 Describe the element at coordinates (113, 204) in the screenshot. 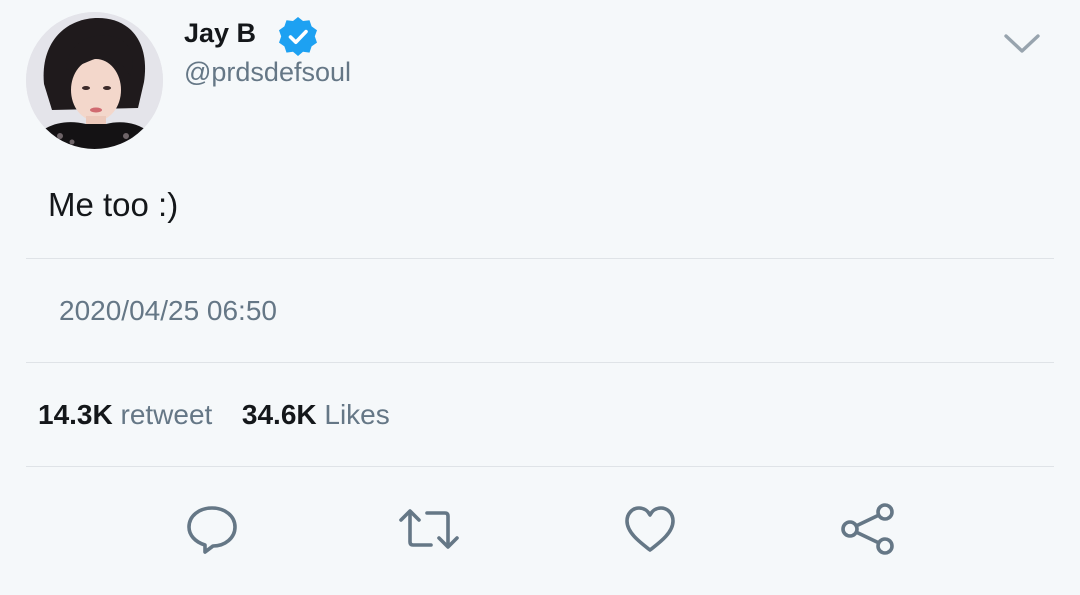

I see `tweet-text: Me too :)` at that location.